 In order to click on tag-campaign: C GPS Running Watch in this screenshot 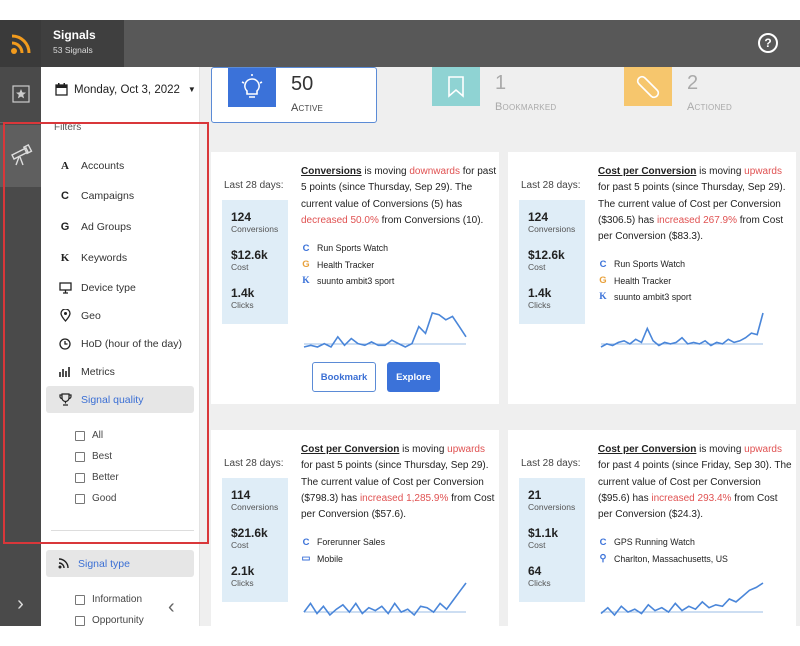, I will do `click(647, 542)`.